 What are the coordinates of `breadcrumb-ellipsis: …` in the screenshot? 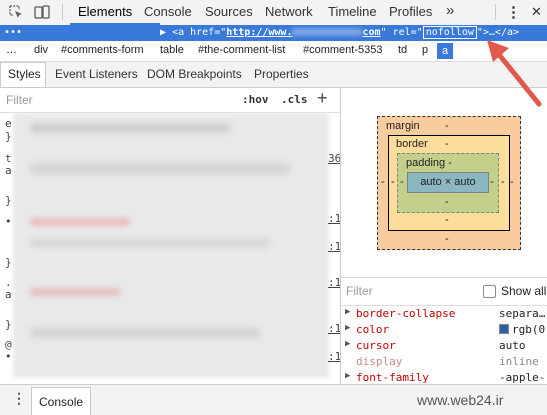 It's located at (11, 50).